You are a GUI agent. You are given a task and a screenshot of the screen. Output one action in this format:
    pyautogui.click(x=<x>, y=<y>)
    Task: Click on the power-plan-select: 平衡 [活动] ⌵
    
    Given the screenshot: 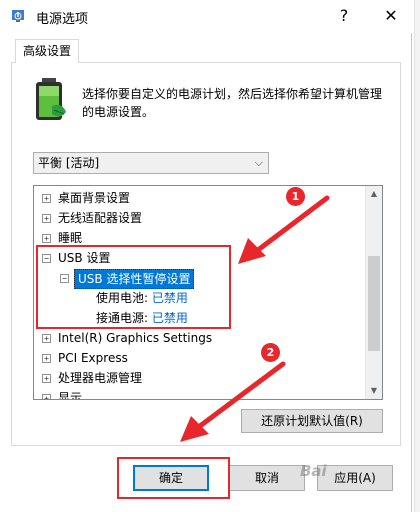 What is the action you would take?
    pyautogui.click(x=151, y=163)
    